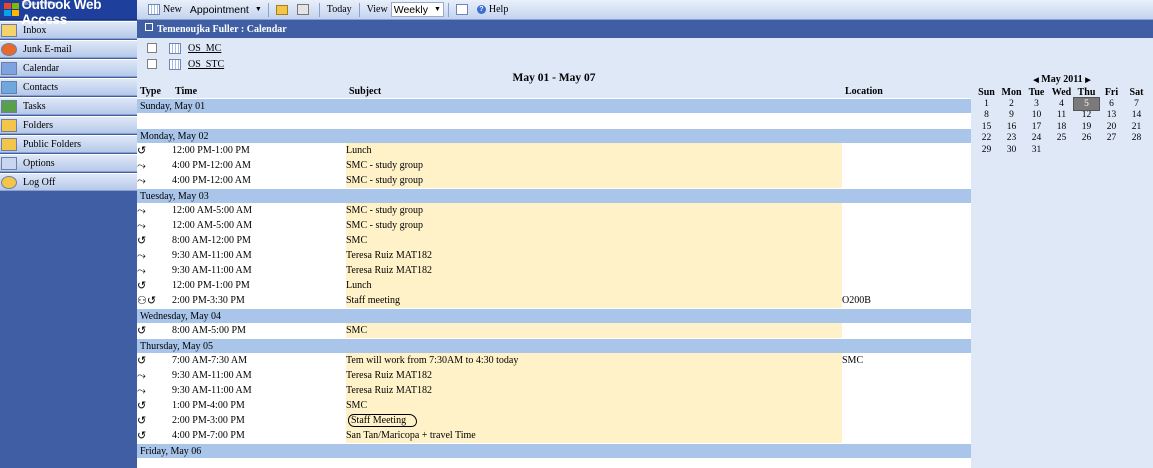 The image size is (1153, 468). I want to click on prev-month-icon: ◀, so click(1035, 80).